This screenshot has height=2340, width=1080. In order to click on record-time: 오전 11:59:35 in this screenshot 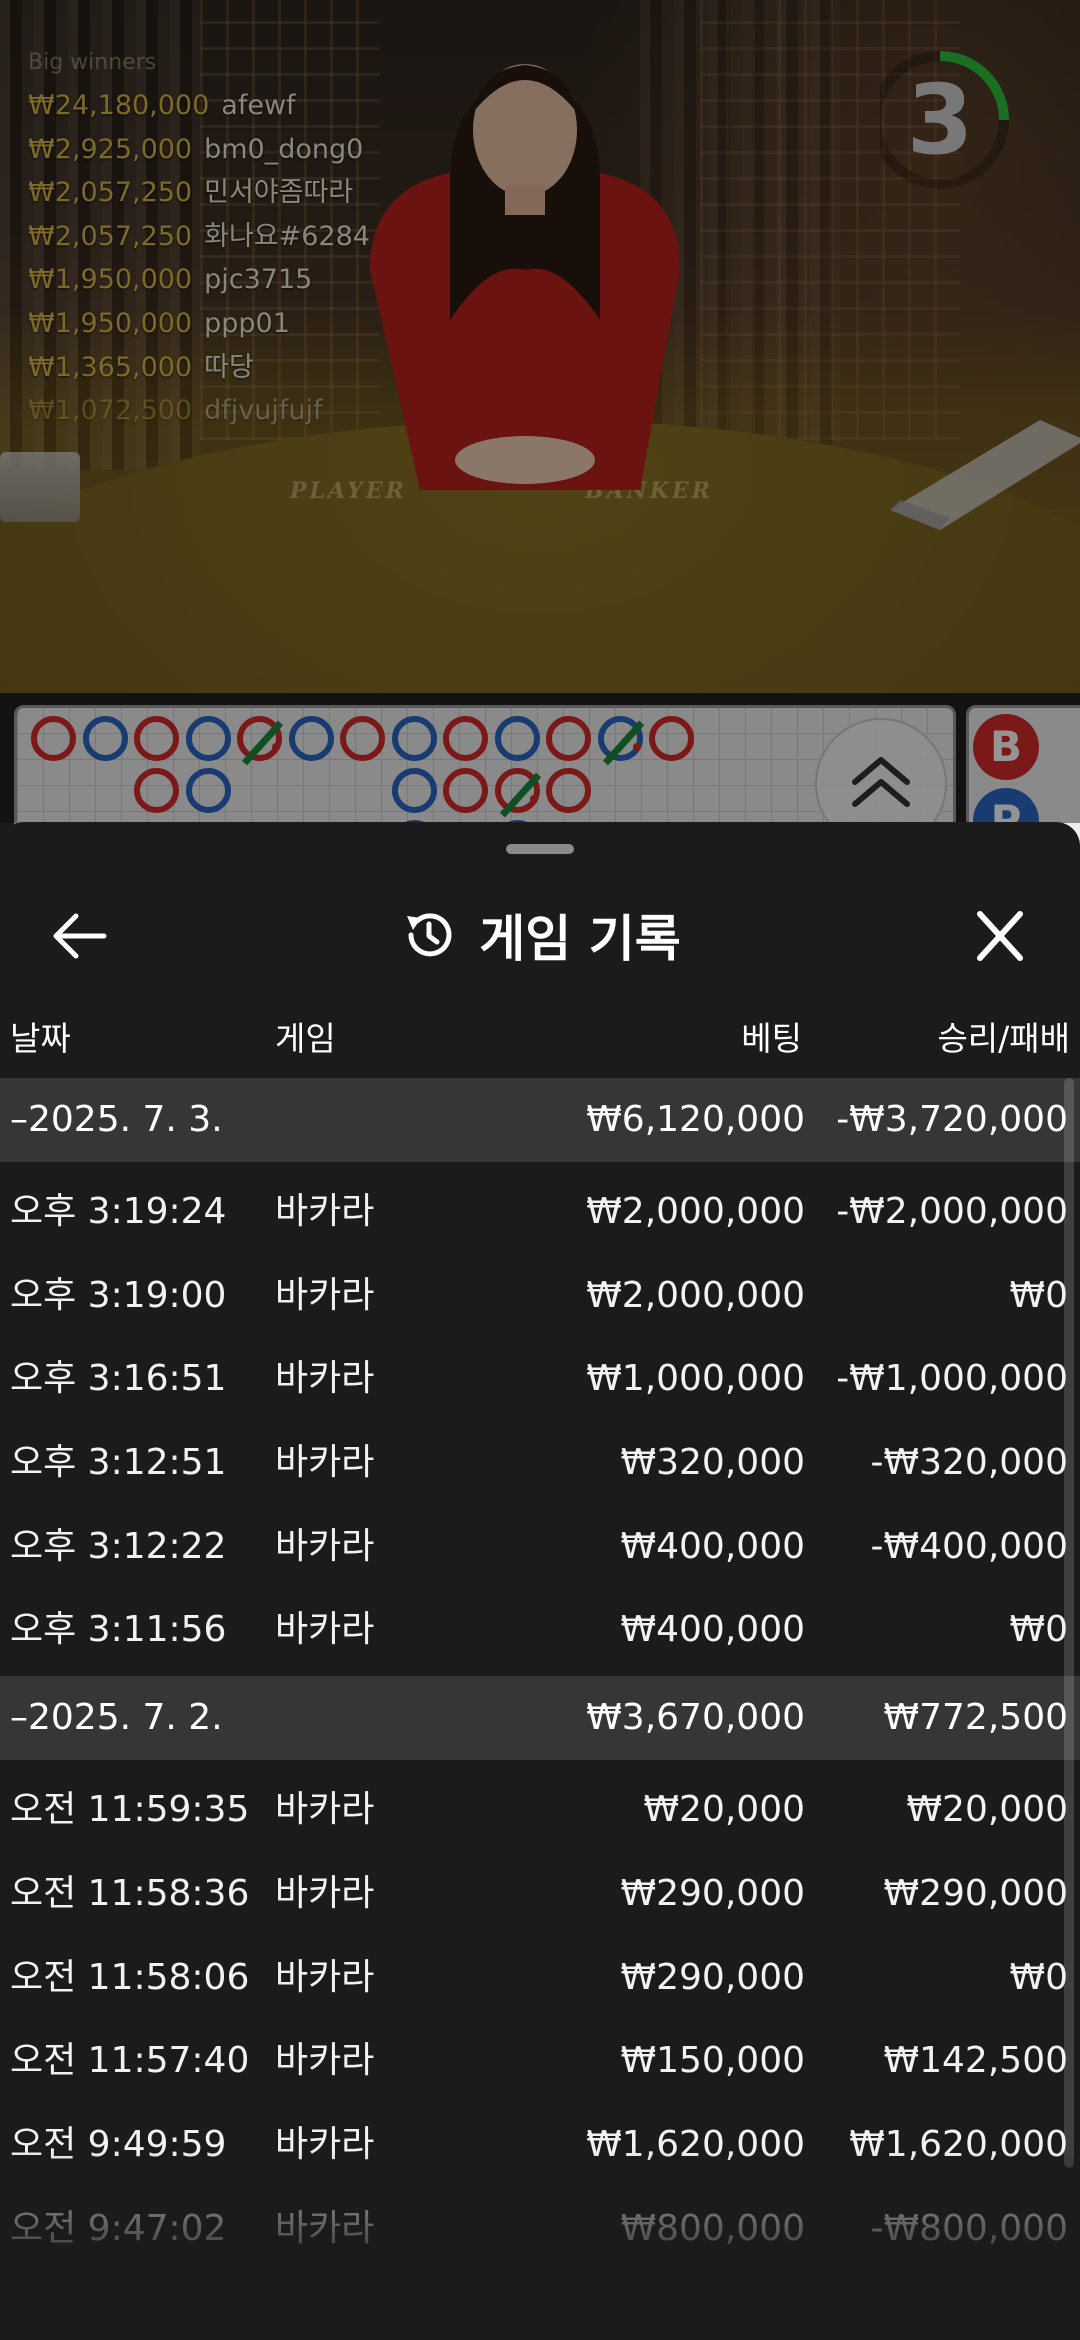, I will do `click(130, 1810)`.